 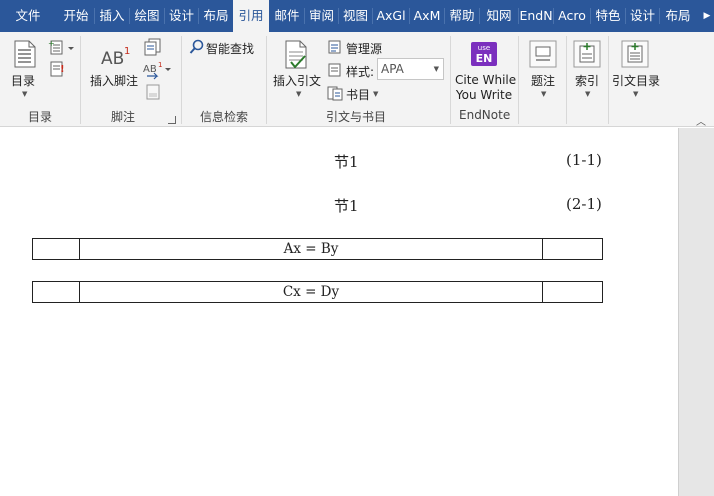 I want to click on cite-while-you-write-line1: Cite While, so click(x=485, y=80).